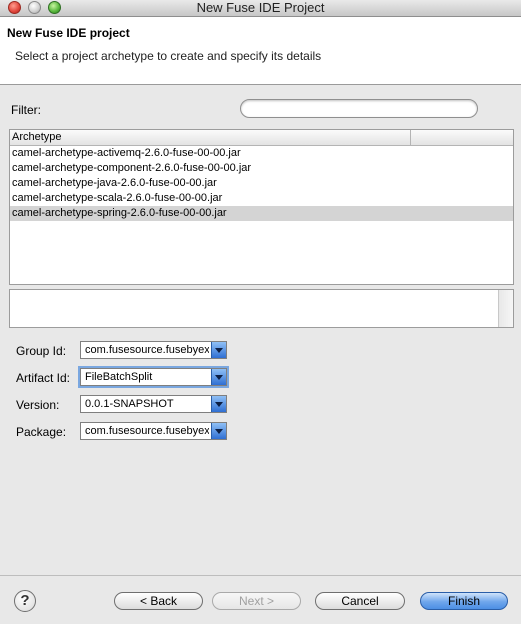 This screenshot has height=624, width=521. Describe the element at coordinates (147, 377) in the screenshot. I see `artifact-id-value: FileBatchSplit` at that location.